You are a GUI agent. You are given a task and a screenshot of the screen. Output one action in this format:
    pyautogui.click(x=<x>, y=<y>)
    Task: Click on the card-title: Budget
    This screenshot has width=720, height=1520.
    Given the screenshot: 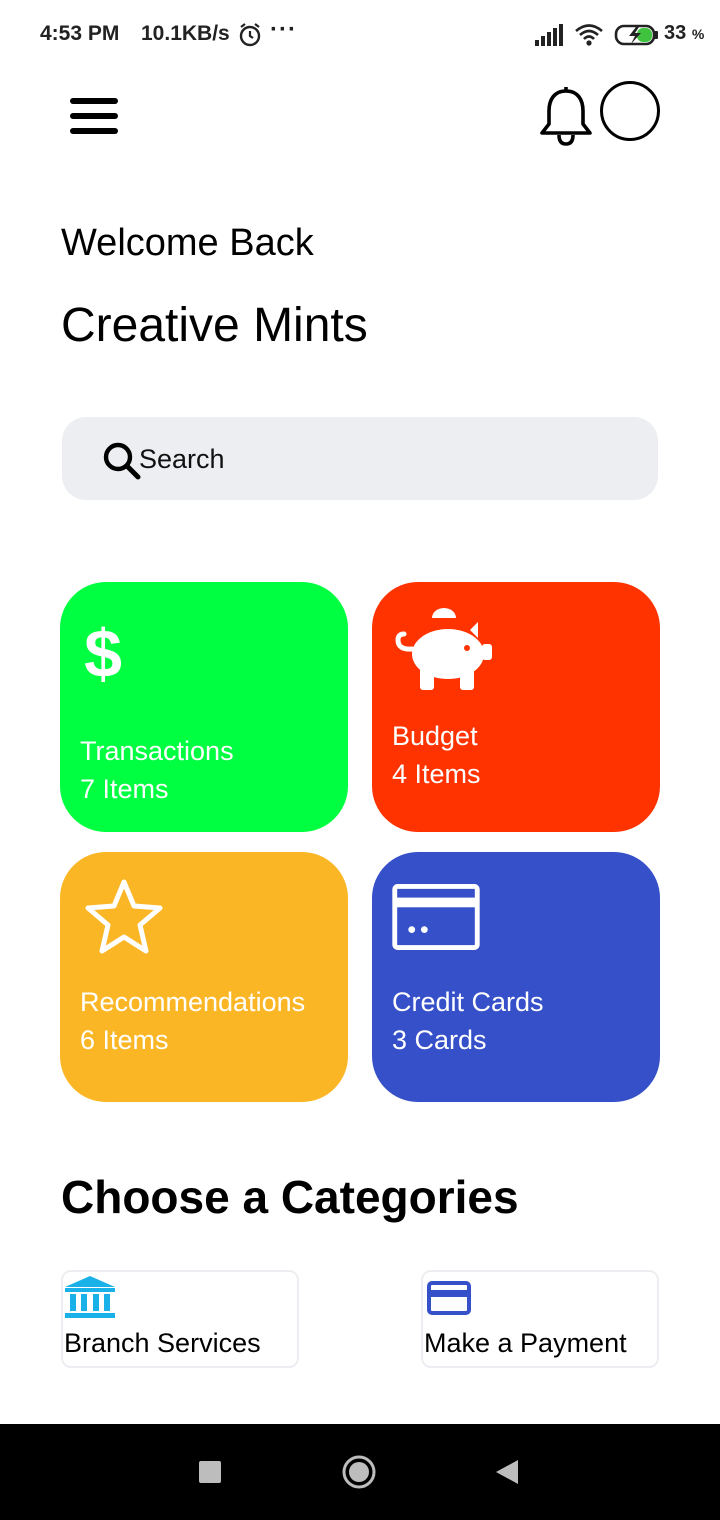 What is the action you would take?
    pyautogui.click(x=435, y=736)
    